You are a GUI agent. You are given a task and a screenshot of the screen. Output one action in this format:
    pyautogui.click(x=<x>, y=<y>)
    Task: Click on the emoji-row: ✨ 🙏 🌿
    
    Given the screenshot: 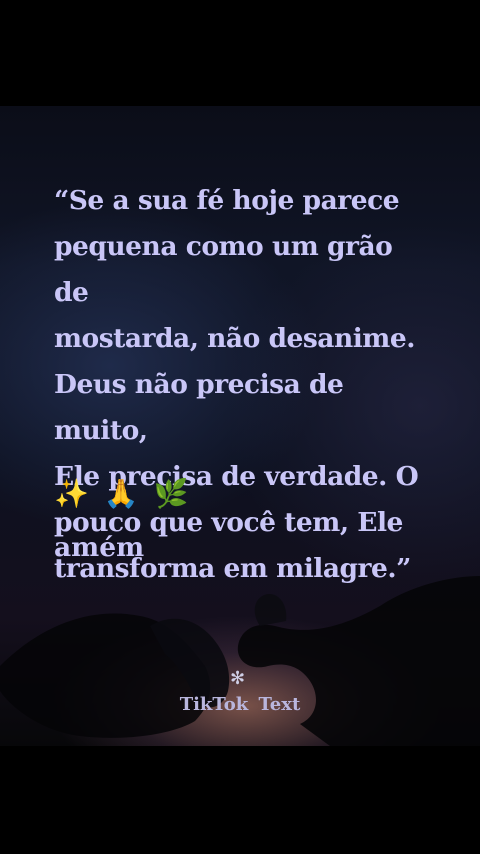 What is the action you would take?
    pyautogui.click(x=124, y=494)
    